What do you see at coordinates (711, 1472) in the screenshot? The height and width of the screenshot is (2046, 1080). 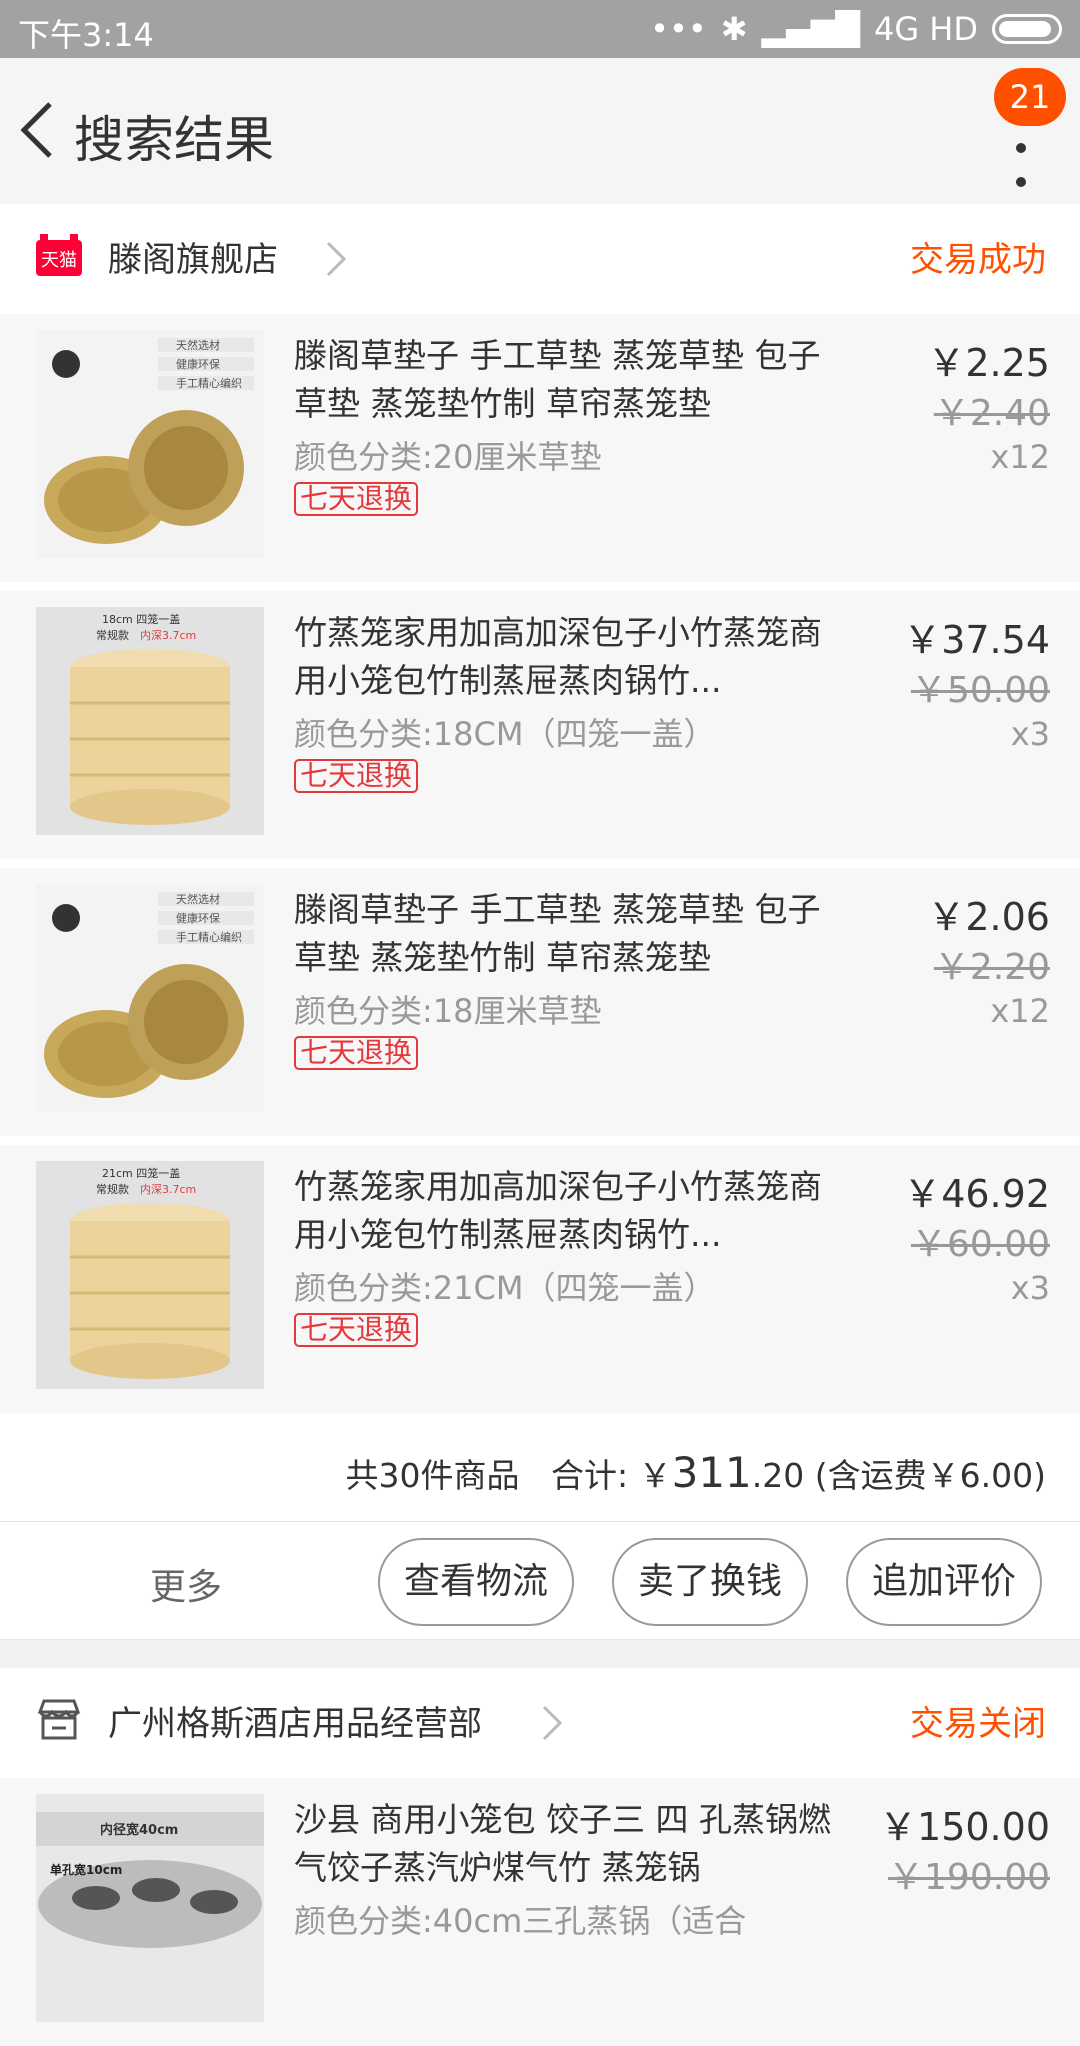 I see `total-integer: 311` at bounding box center [711, 1472].